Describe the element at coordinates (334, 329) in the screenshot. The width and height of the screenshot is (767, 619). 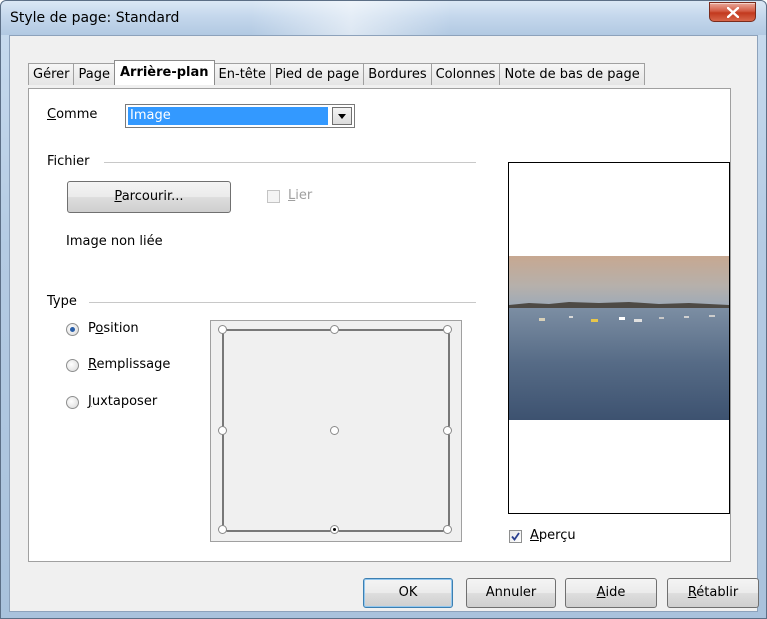
I see `pos-top-center` at that location.